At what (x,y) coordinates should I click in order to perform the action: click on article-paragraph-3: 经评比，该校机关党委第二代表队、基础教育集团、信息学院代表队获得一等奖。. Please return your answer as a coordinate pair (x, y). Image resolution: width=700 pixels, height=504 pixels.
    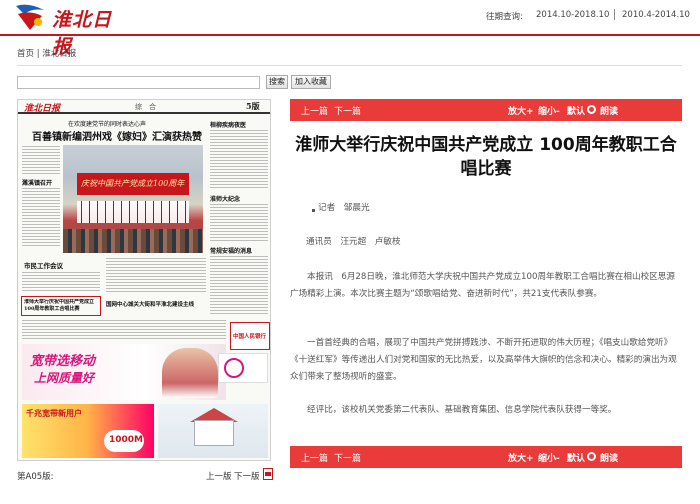
    Looking at the image, I should click on (462, 410).